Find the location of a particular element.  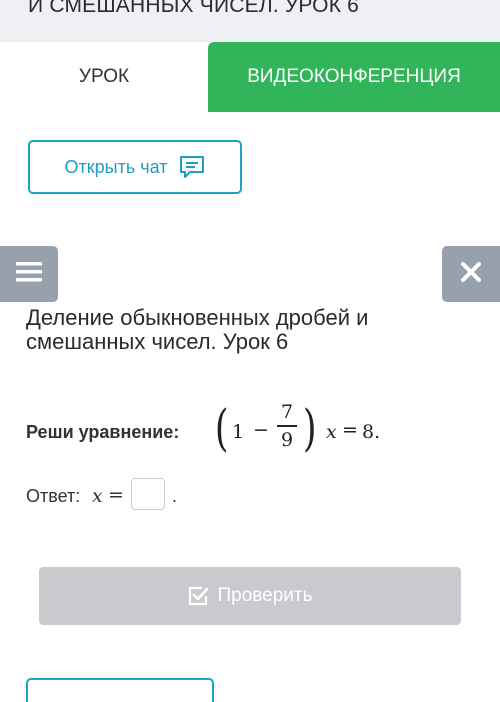

arrow-left-icon is located at coordinates (88, 699).